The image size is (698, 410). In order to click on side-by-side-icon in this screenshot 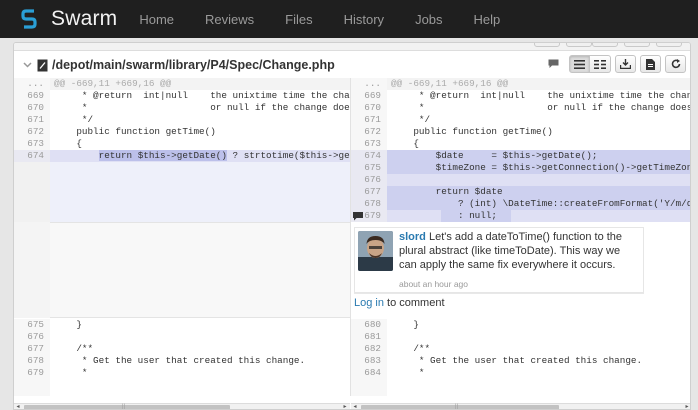, I will do `click(600, 64)`.